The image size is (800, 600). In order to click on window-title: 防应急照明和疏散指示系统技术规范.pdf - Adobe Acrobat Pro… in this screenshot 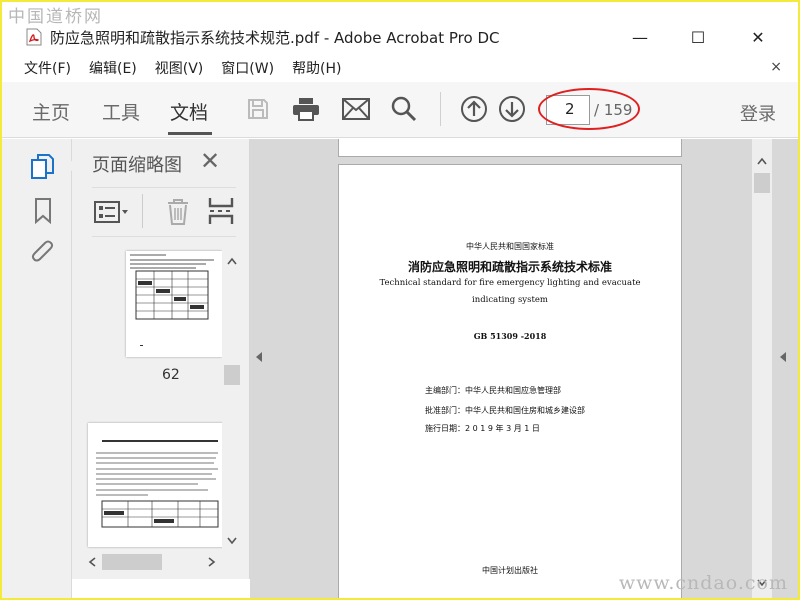, I will do `click(275, 38)`.